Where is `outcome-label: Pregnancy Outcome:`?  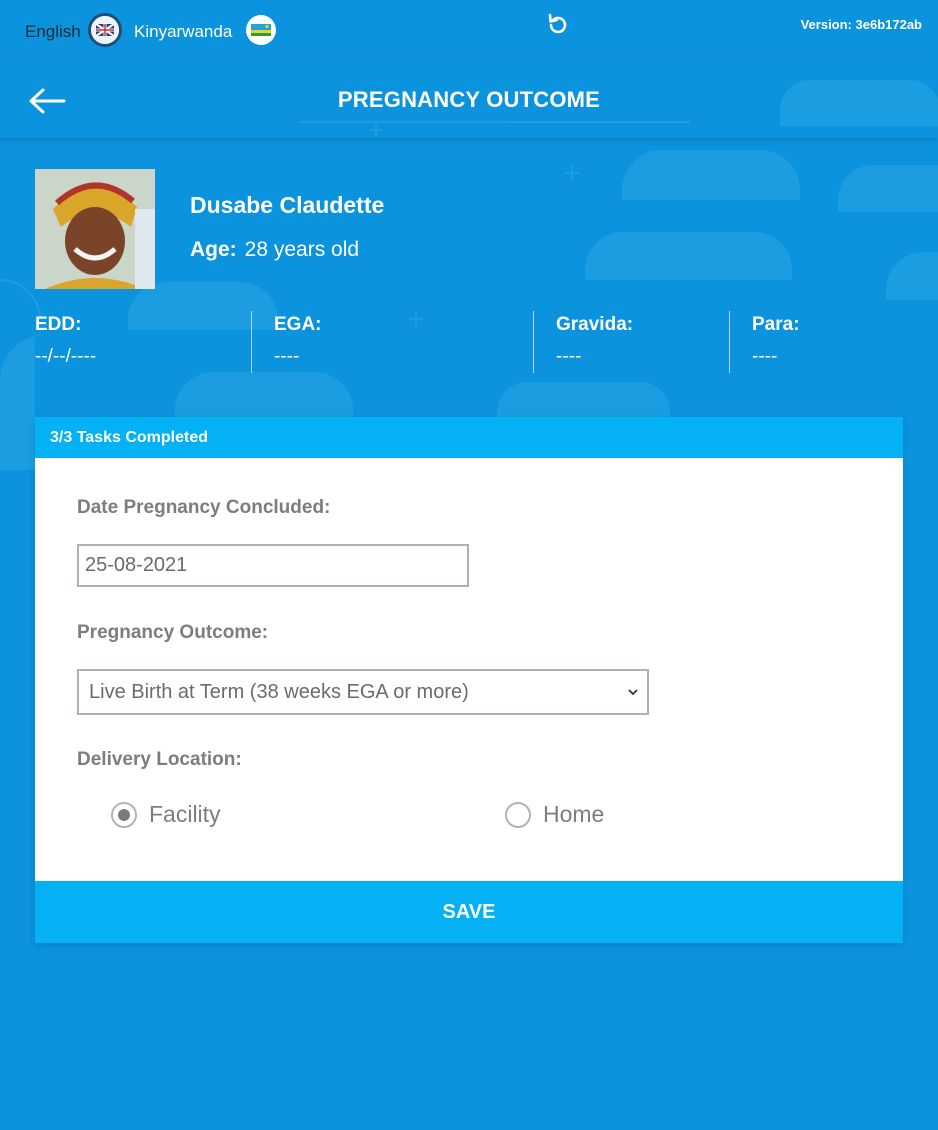 outcome-label: Pregnancy Outcome: is located at coordinates (173, 632).